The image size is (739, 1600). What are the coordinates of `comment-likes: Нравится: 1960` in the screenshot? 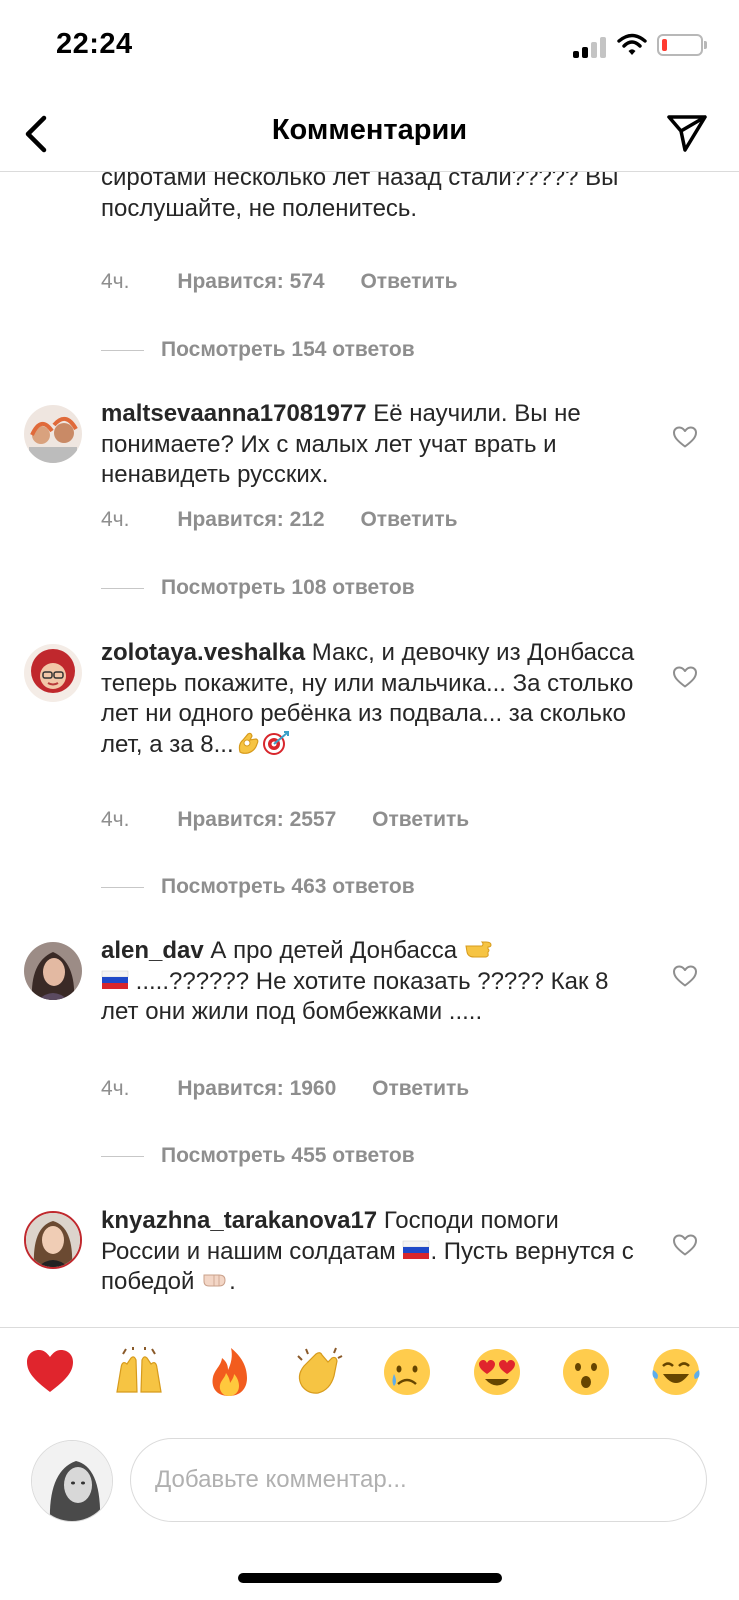 It's located at (256, 1088).